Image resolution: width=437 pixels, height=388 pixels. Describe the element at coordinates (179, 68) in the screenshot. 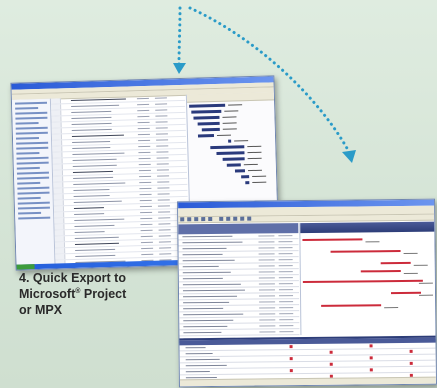

I see `arrow-head-project` at that location.